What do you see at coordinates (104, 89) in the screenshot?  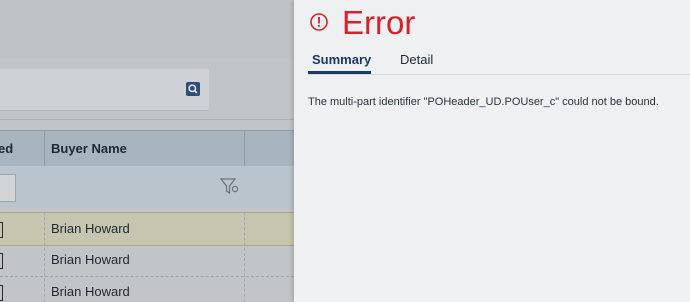 I see `search-box` at bounding box center [104, 89].